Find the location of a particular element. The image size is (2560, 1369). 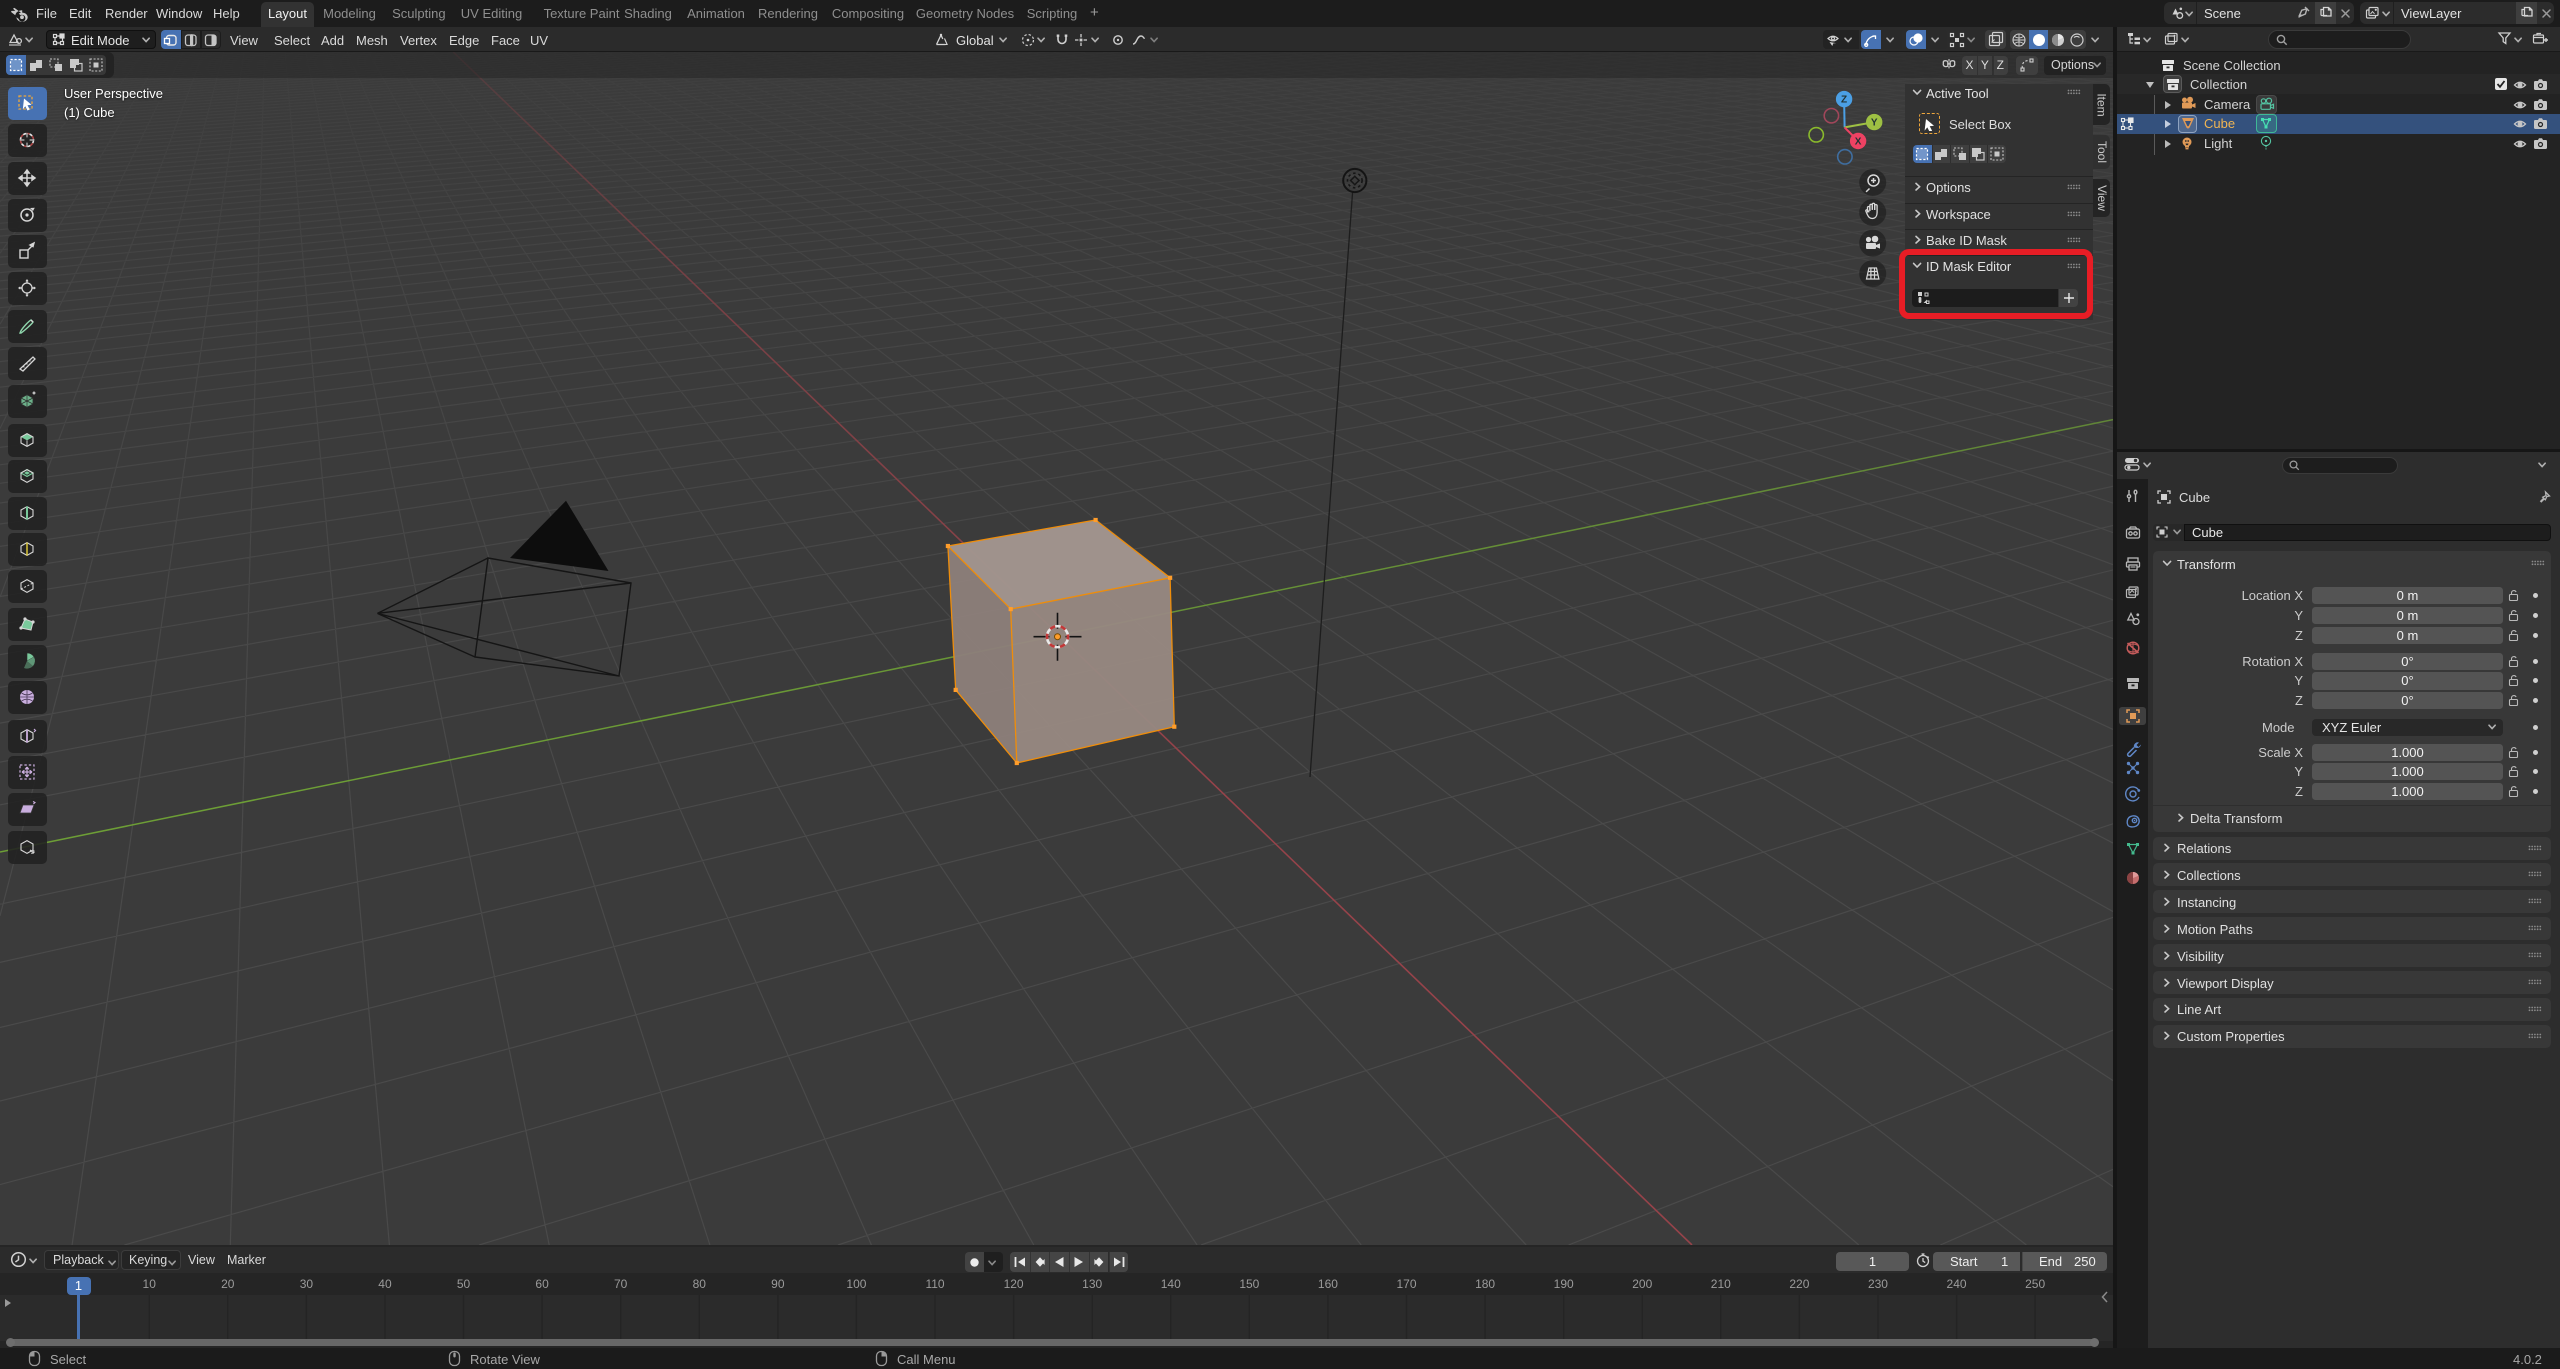

svg-text: Y is located at coordinates (1874, 123).